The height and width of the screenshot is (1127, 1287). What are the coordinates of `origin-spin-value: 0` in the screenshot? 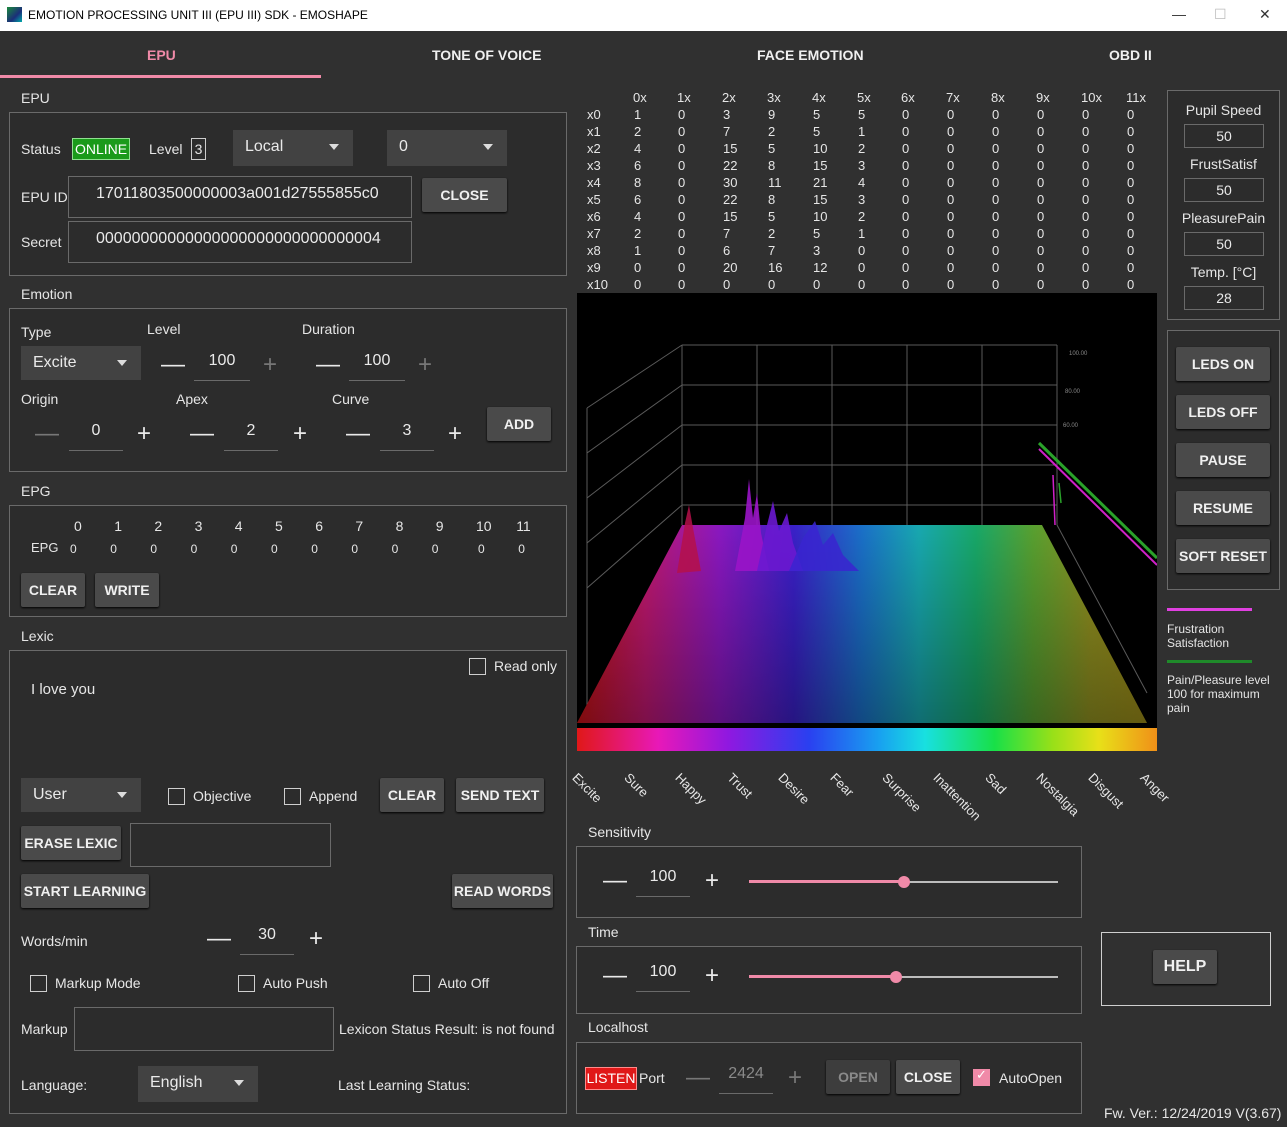 It's located at (96, 436).